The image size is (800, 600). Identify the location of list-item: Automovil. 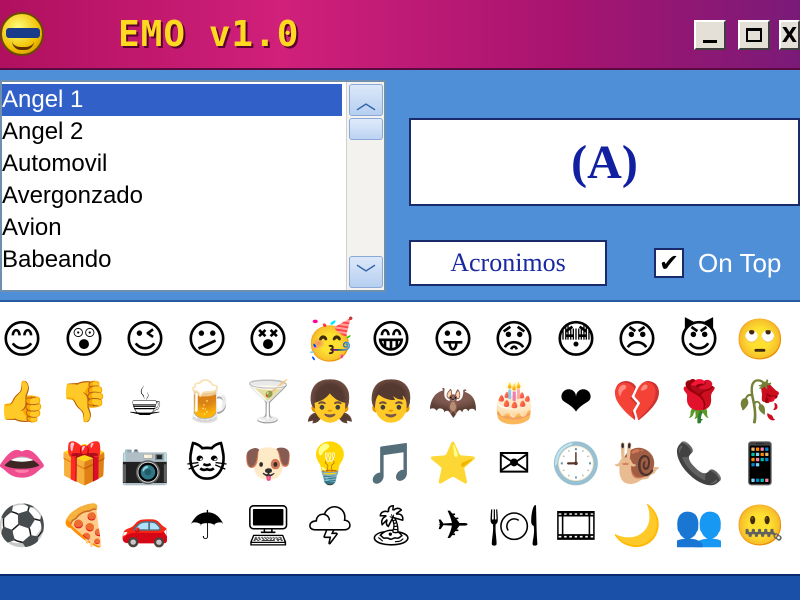
(172, 164).